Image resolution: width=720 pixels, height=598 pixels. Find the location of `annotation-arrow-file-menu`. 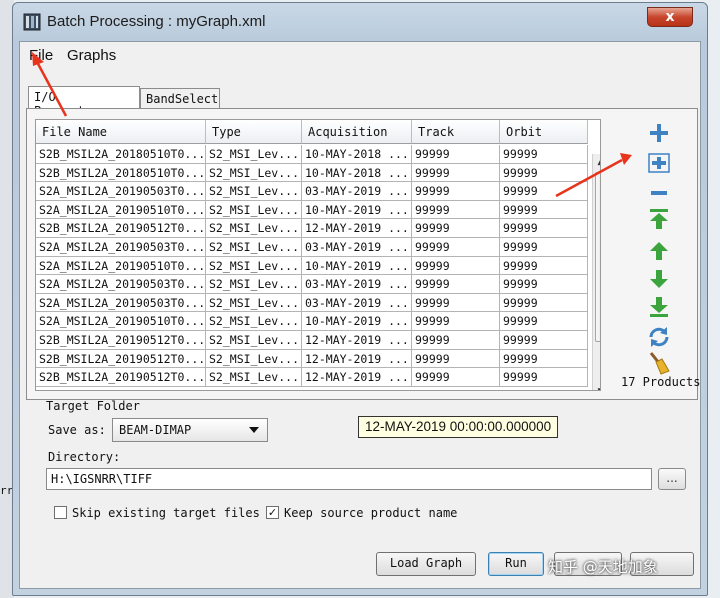

annotation-arrow-file-menu is located at coordinates (50, 84).